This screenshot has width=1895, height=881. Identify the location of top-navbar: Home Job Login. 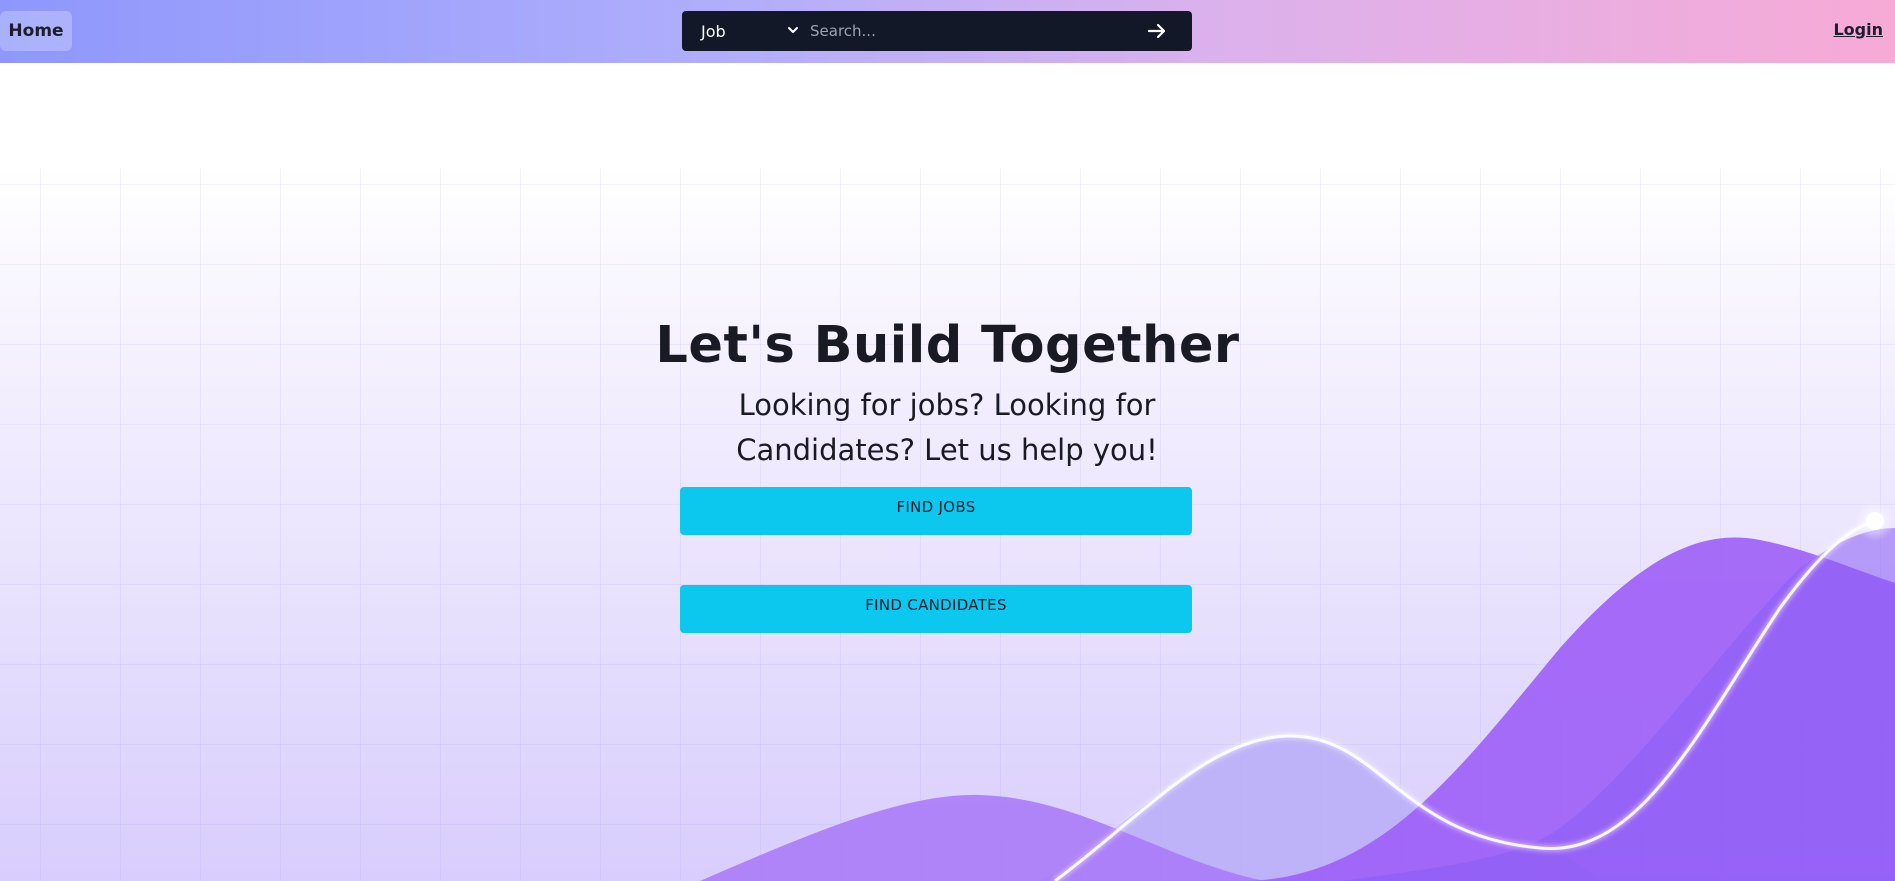
(947, 31).